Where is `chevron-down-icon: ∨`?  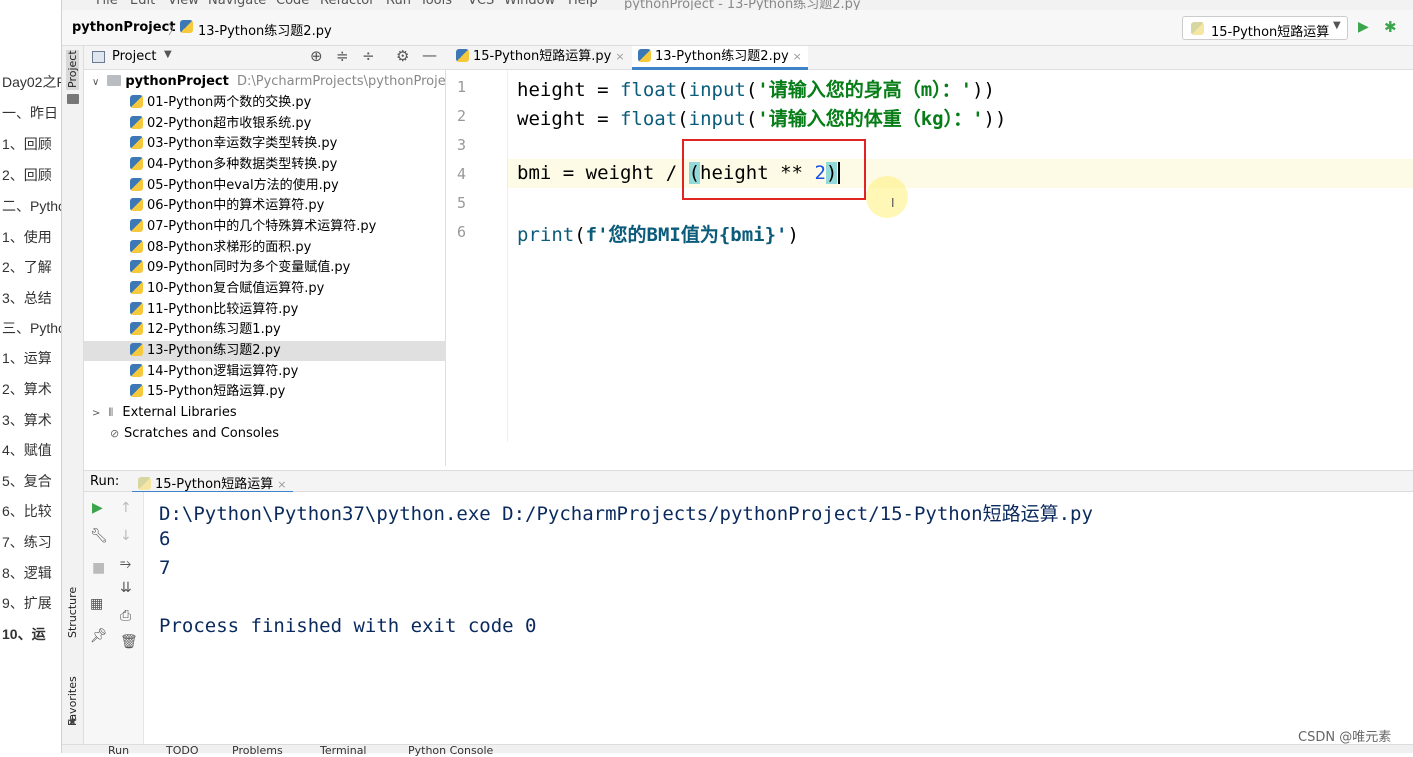 chevron-down-icon: ∨ is located at coordinates (96, 82).